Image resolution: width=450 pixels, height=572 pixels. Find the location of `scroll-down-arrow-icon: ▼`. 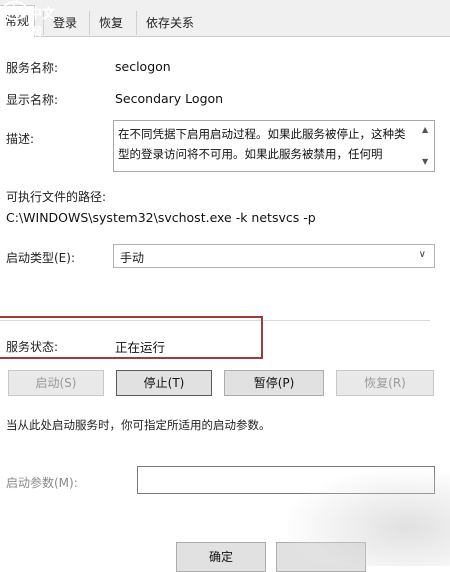

scroll-down-arrow-icon: ▼ is located at coordinates (425, 161).